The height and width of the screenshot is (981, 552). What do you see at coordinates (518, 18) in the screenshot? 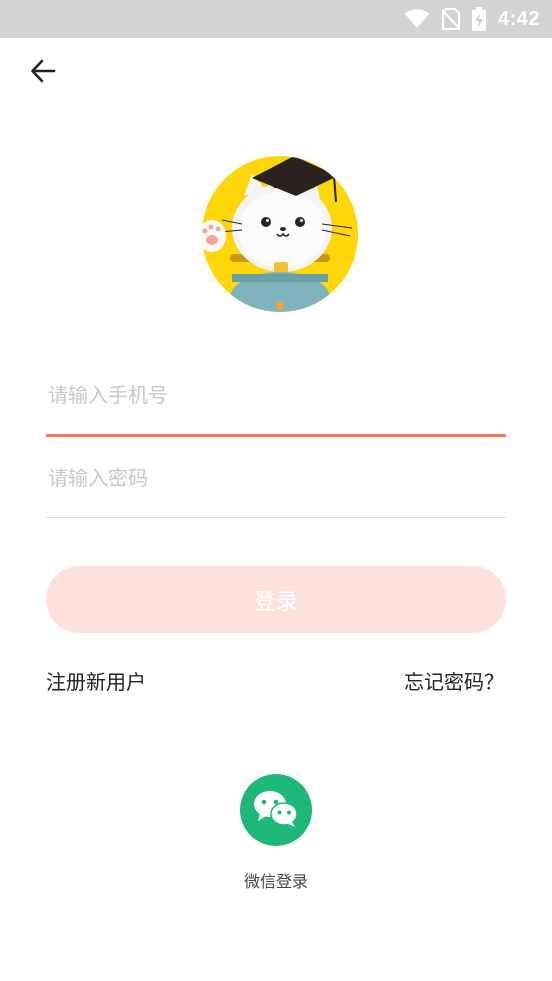
I see `status-time: 4:42` at bounding box center [518, 18].